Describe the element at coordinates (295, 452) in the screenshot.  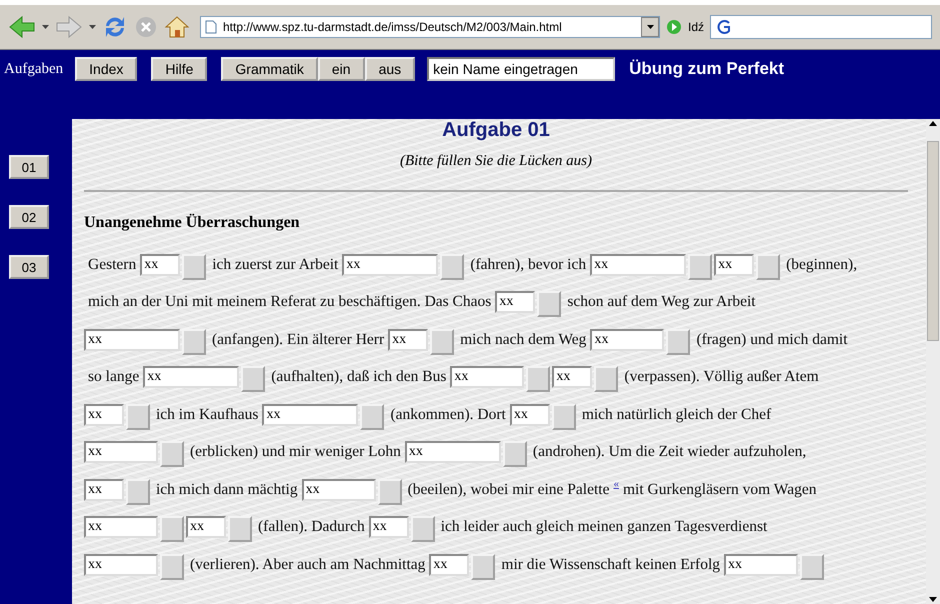
I see `text-line: (erblicken) und mir weniger Lohn` at that location.